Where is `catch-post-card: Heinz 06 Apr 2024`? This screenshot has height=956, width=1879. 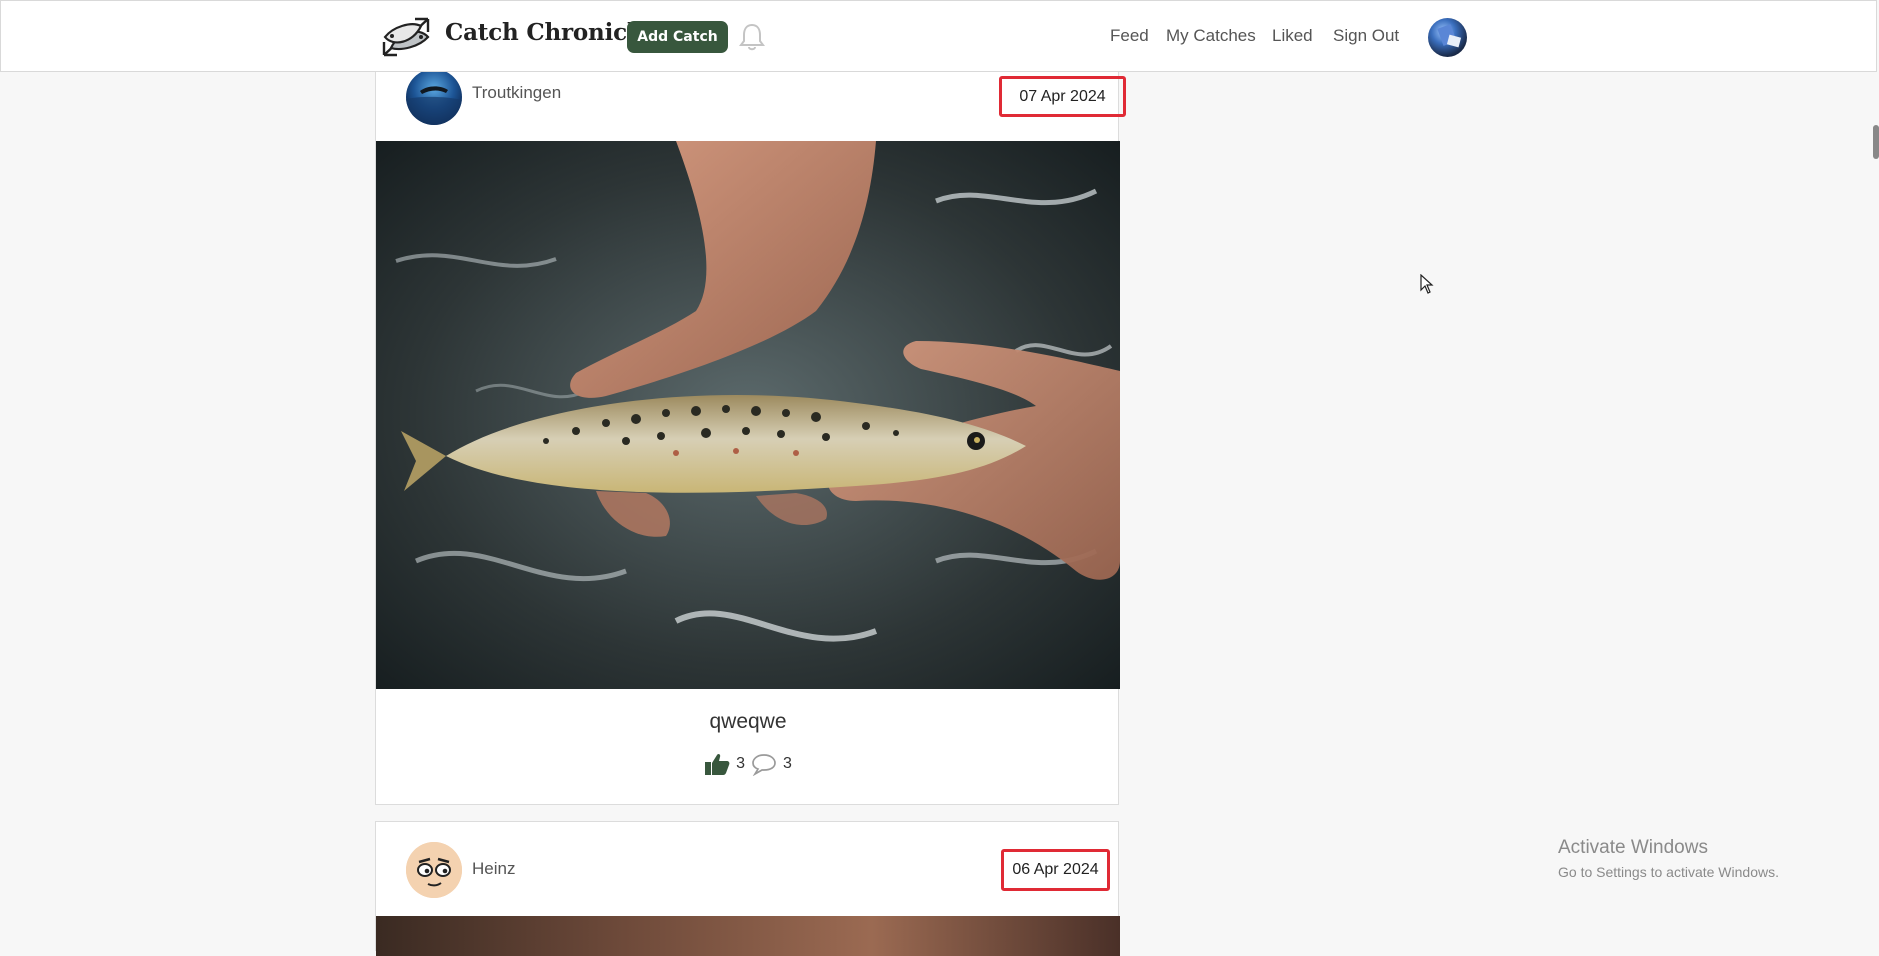
catch-post-card: Heinz 06 Apr 2024 is located at coordinates (747, 888).